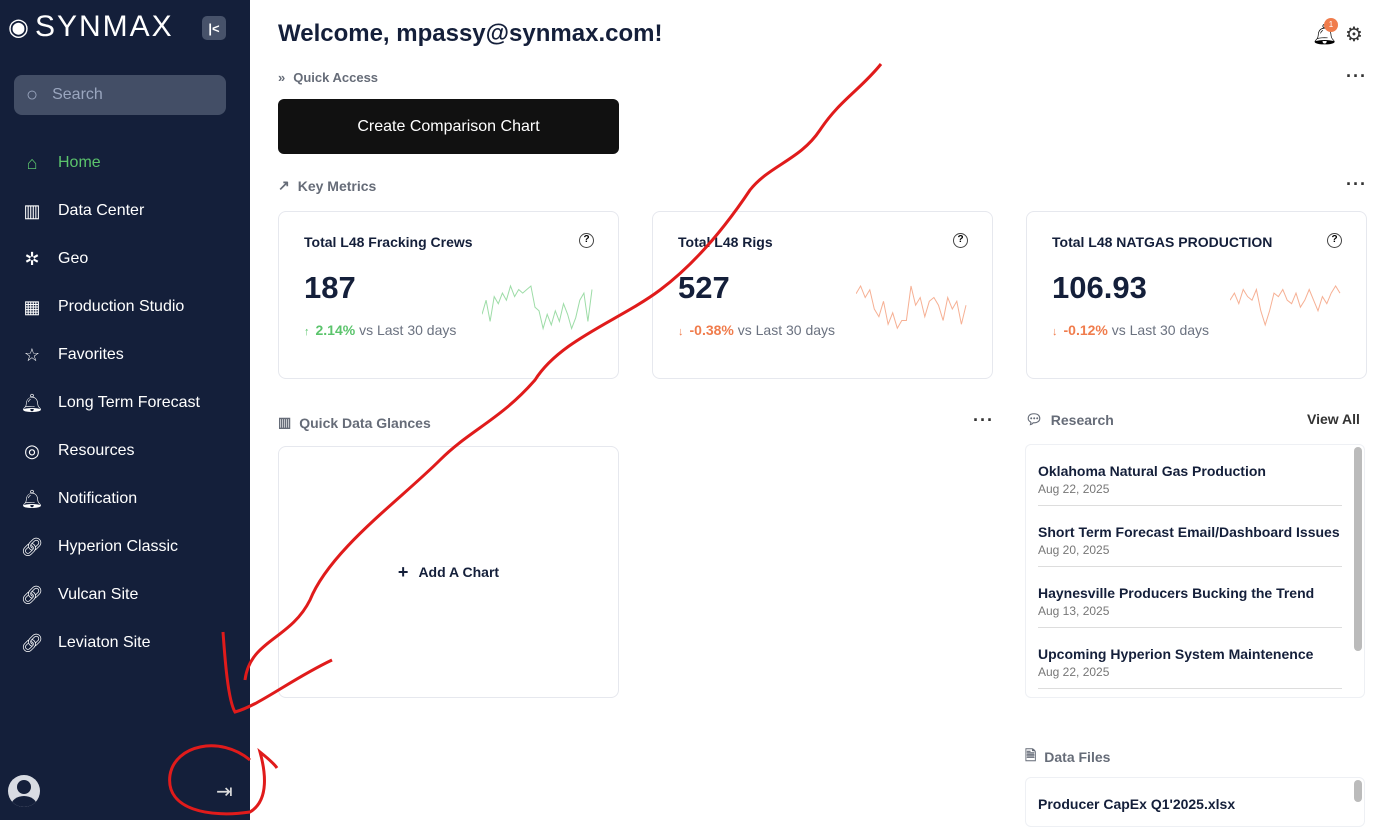 The width and height of the screenshot is (1374, 827). Describe the element at coordinates (1074, 550) in the screenshot. I see `research-date: Aug 20, 2025` at that location.